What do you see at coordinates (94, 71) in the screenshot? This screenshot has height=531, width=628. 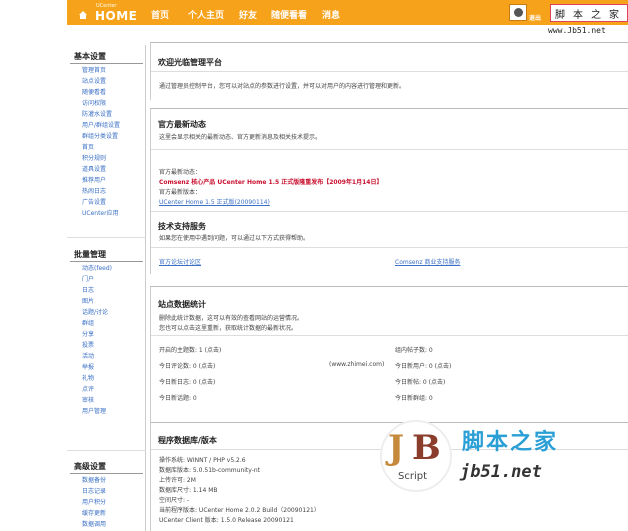 I see `sidebar-item: 管理首页` at bounding box center [94, 71].